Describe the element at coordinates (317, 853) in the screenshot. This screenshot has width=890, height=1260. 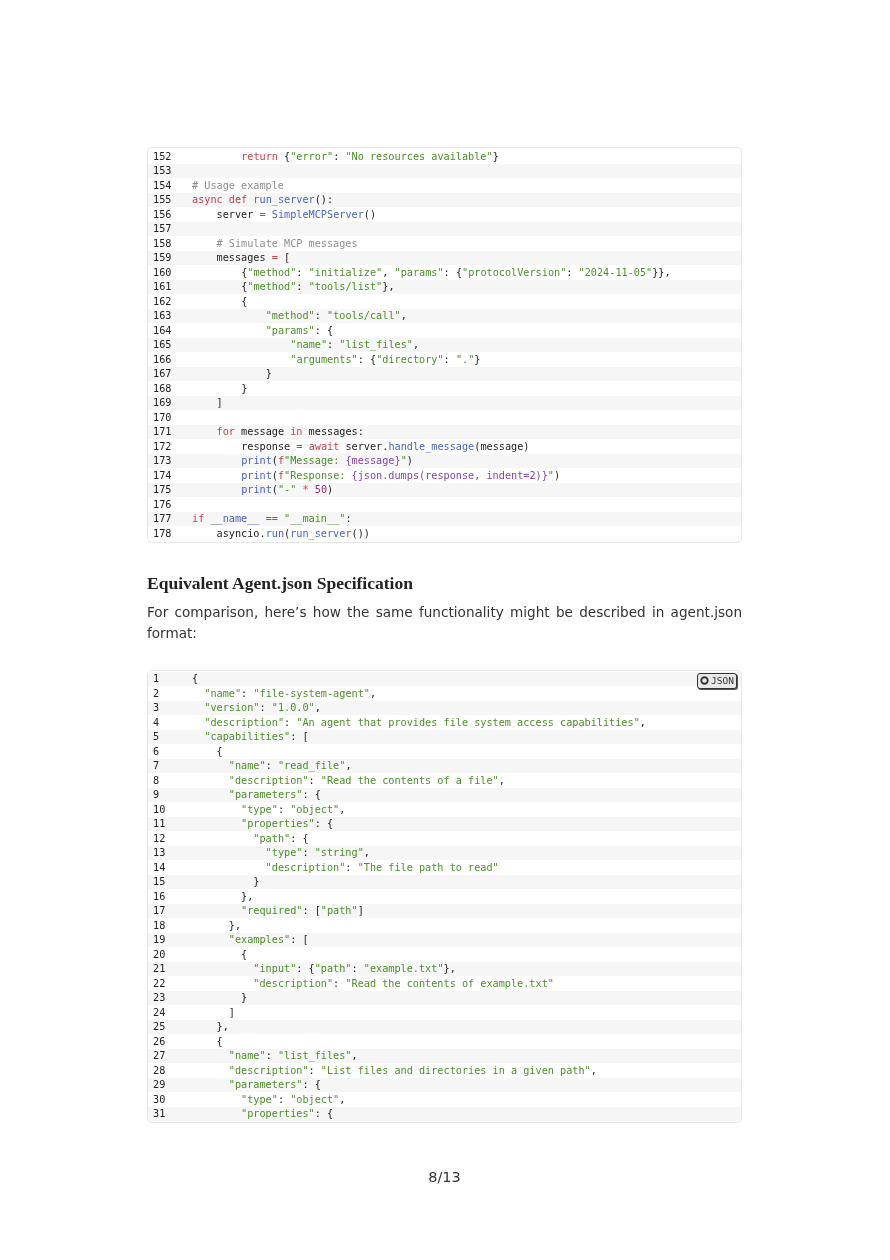
I see `code-line: "type": "string",` at that location.